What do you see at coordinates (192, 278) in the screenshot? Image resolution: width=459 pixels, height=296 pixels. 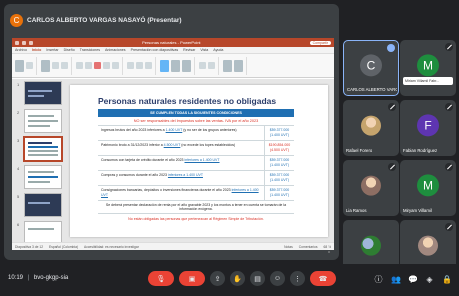 I see `videocam-off-icon: ▣` at bounding box center [192, 278].